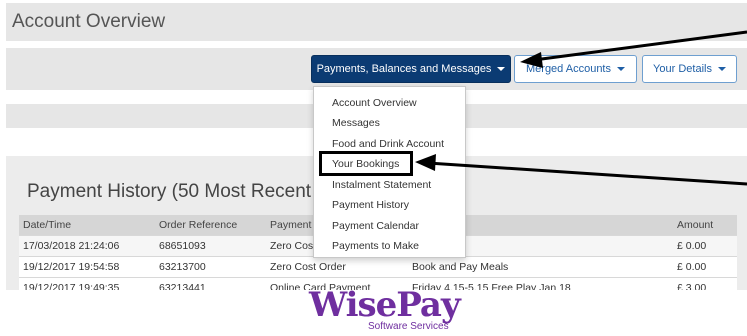 This screenshot has width=747, height=336. I want to click on cell-description: Book and Pay Meals, so click(540, 267).